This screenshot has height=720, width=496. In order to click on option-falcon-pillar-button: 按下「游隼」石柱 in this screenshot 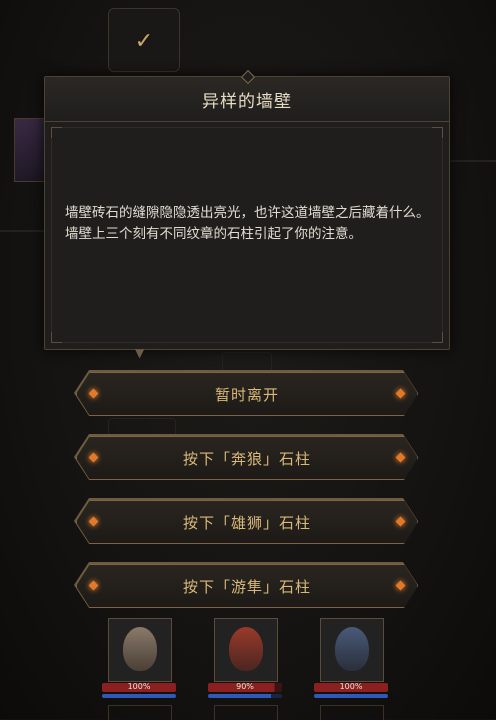, I will do `click(247, 586)`.